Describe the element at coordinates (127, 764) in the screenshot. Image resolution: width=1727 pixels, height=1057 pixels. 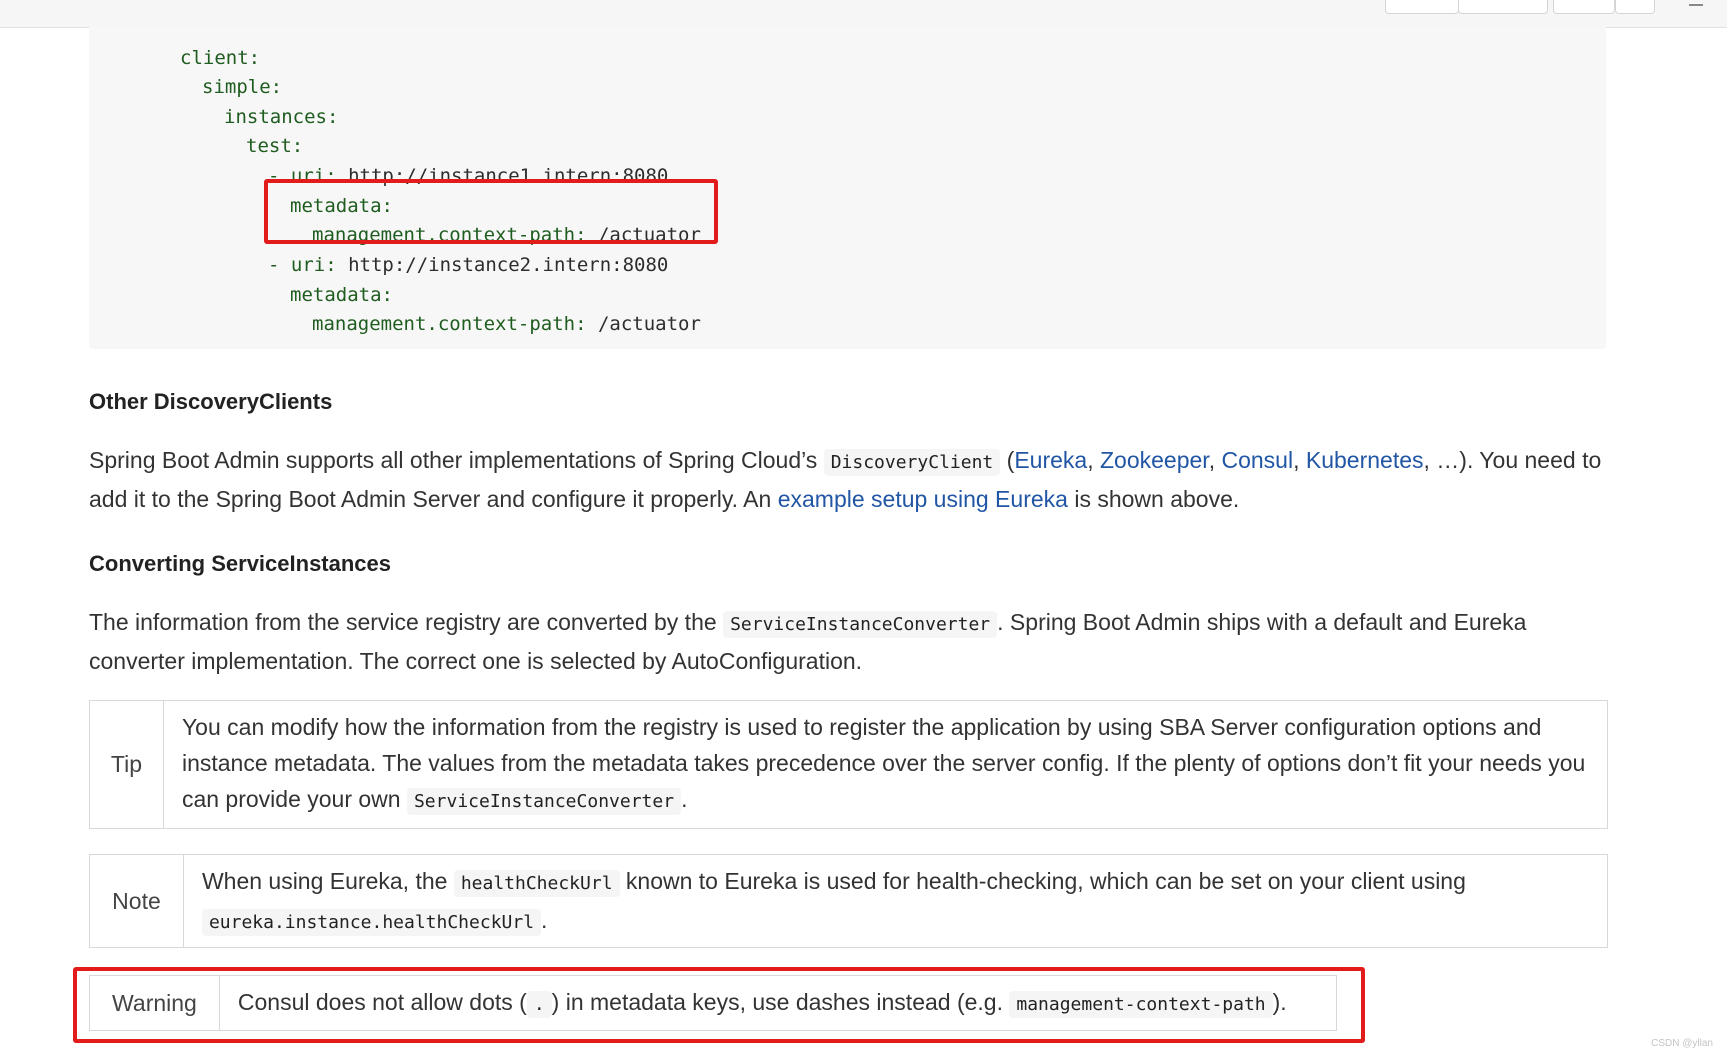
I see `tip-label: Tip` at that location.